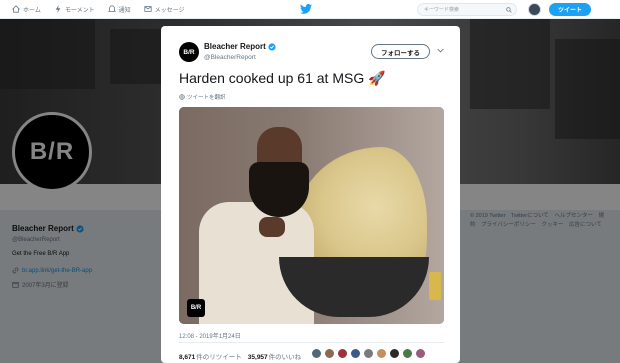  I want to click on media-watermark-logo: B/R, so click(196, 308).